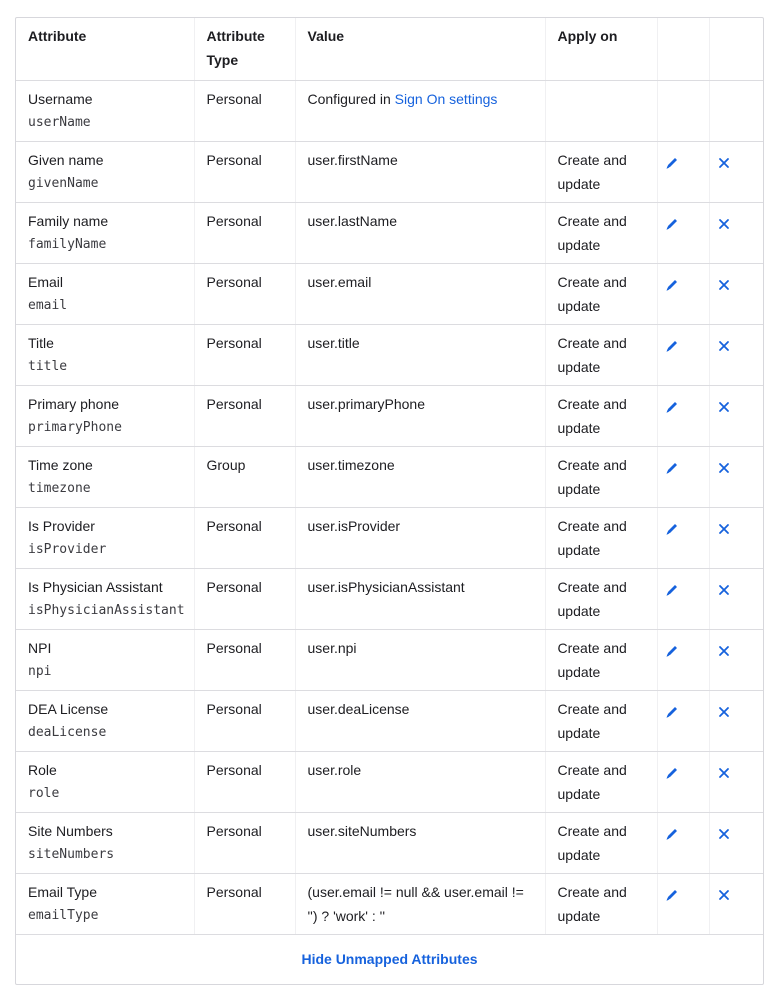 This screenshot has height=993, width=772. Describe the element at coordinates (40, 671) in the screenshot. I see `attribute-variable: npi` at that location.